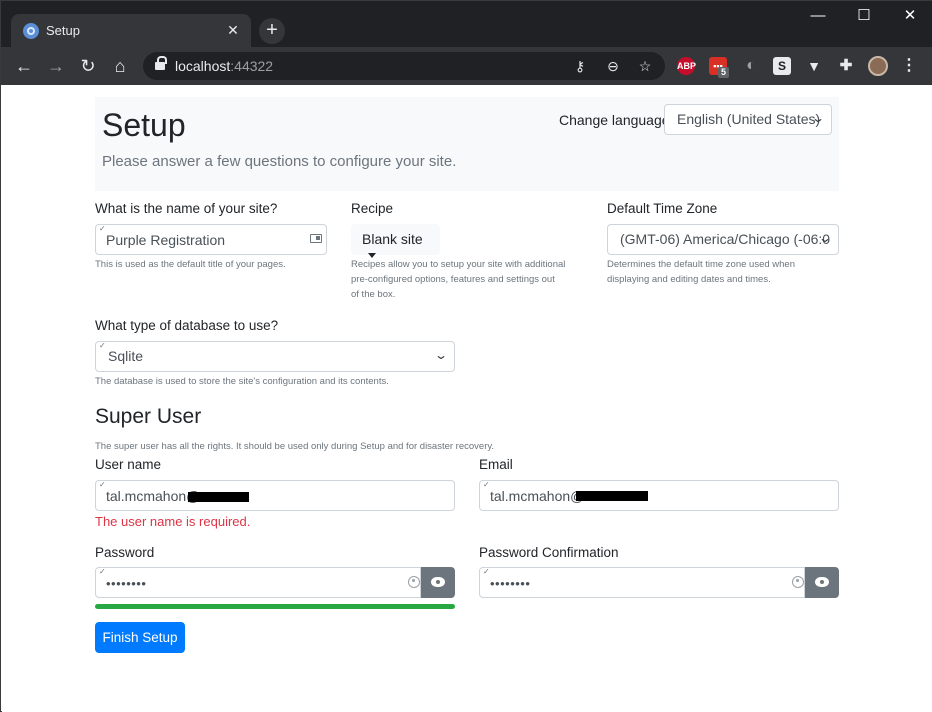 Image resolution: width=932 pixels, height=712 pixels. I want to click on password-confirm-label: Password Confirmation, so click(549, 552).